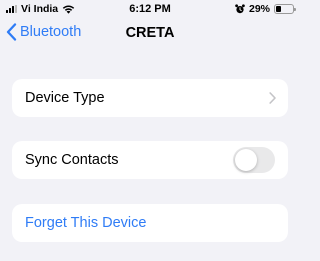 Image resolution: width=320 pixels, height=261 pixels. I want to click on status-bar: Vi India 6:12 PM 29%, so click(150, 9).